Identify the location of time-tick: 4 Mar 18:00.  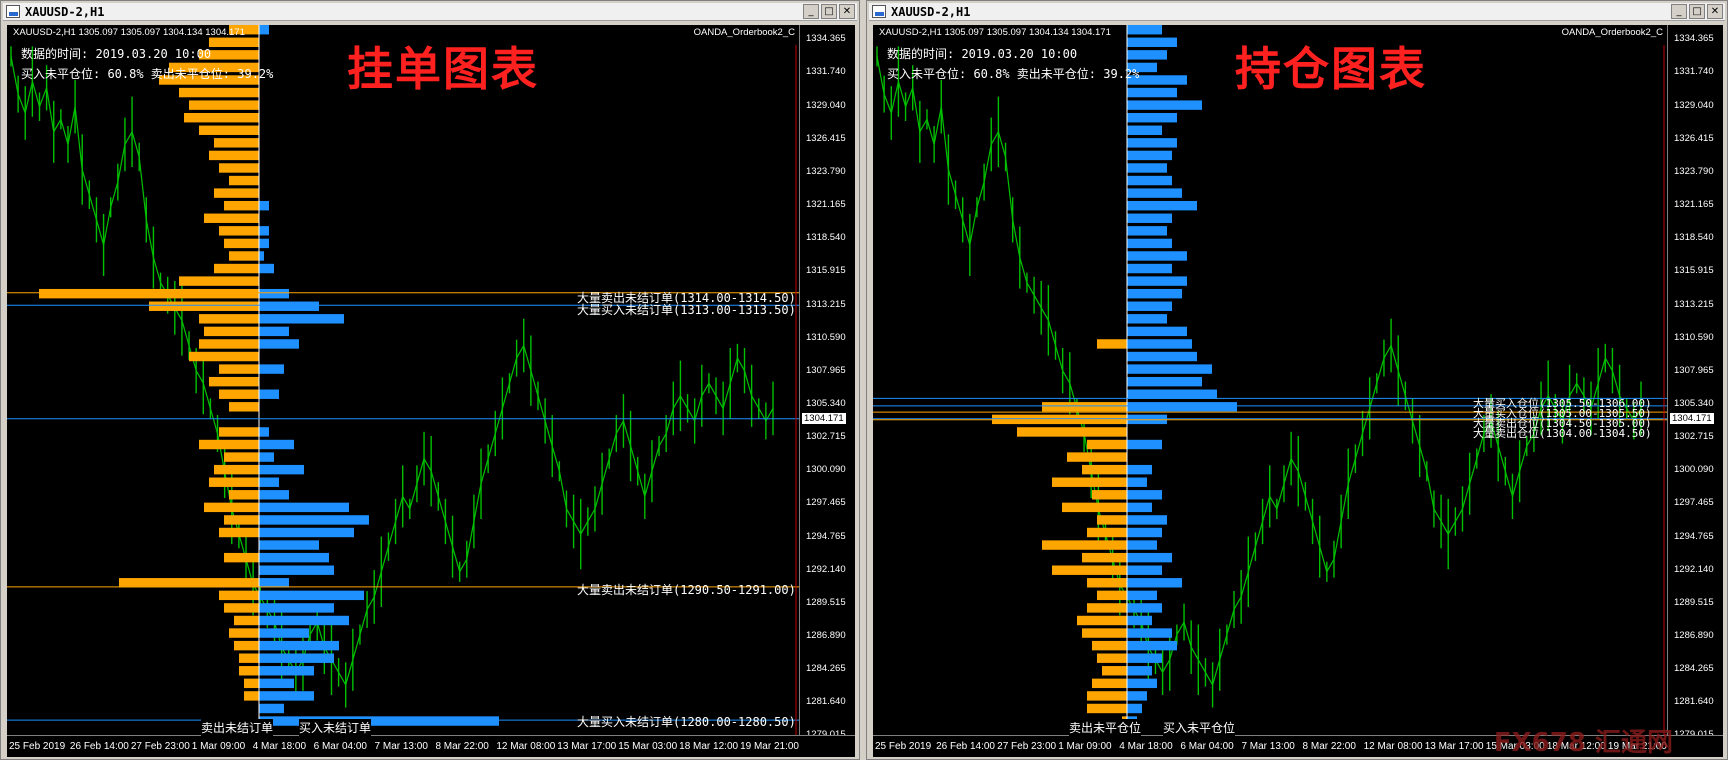
(279, 746).